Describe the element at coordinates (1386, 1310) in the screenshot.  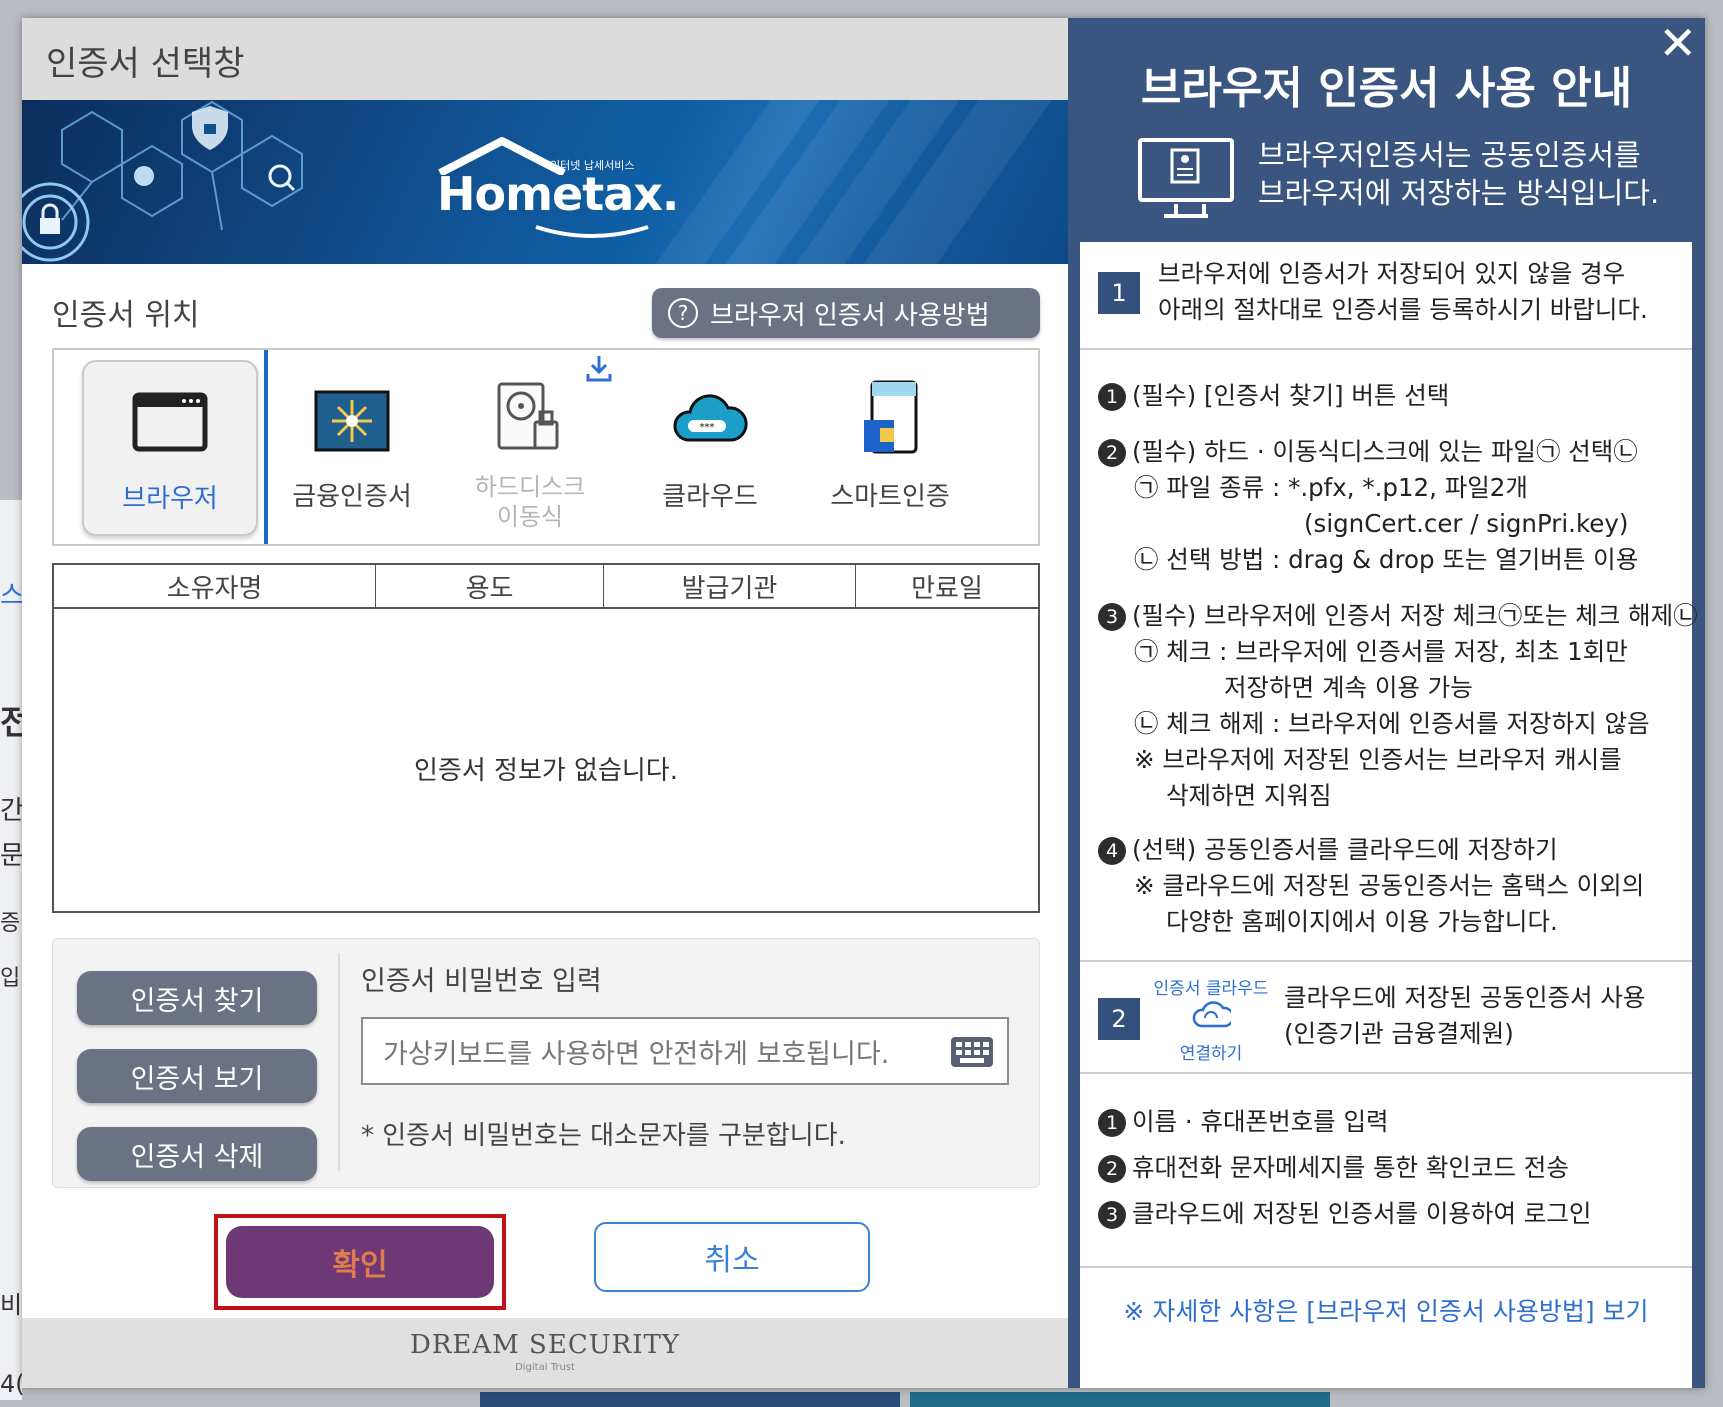
I see `browser-cert-howto-link: ※ 자세한 사항은 [브라우저 인증서 사용방법] 보기` at that location.